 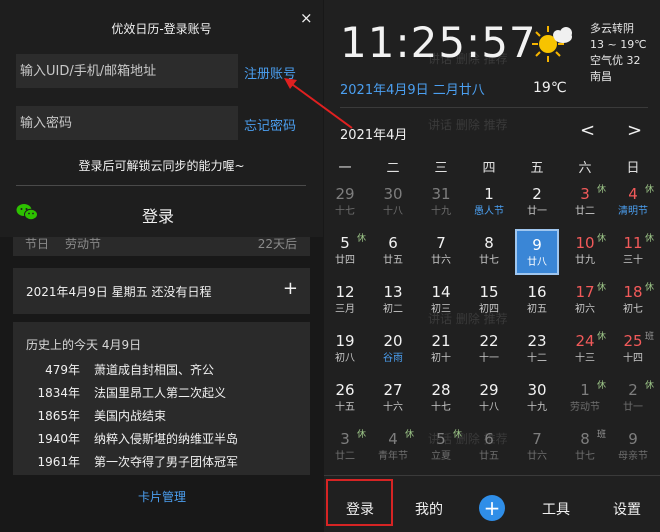 What do you see at coordinates (345, 203) in the screenshot?
I see `day-cell: 29 十七` at bounding box center [345, 203].